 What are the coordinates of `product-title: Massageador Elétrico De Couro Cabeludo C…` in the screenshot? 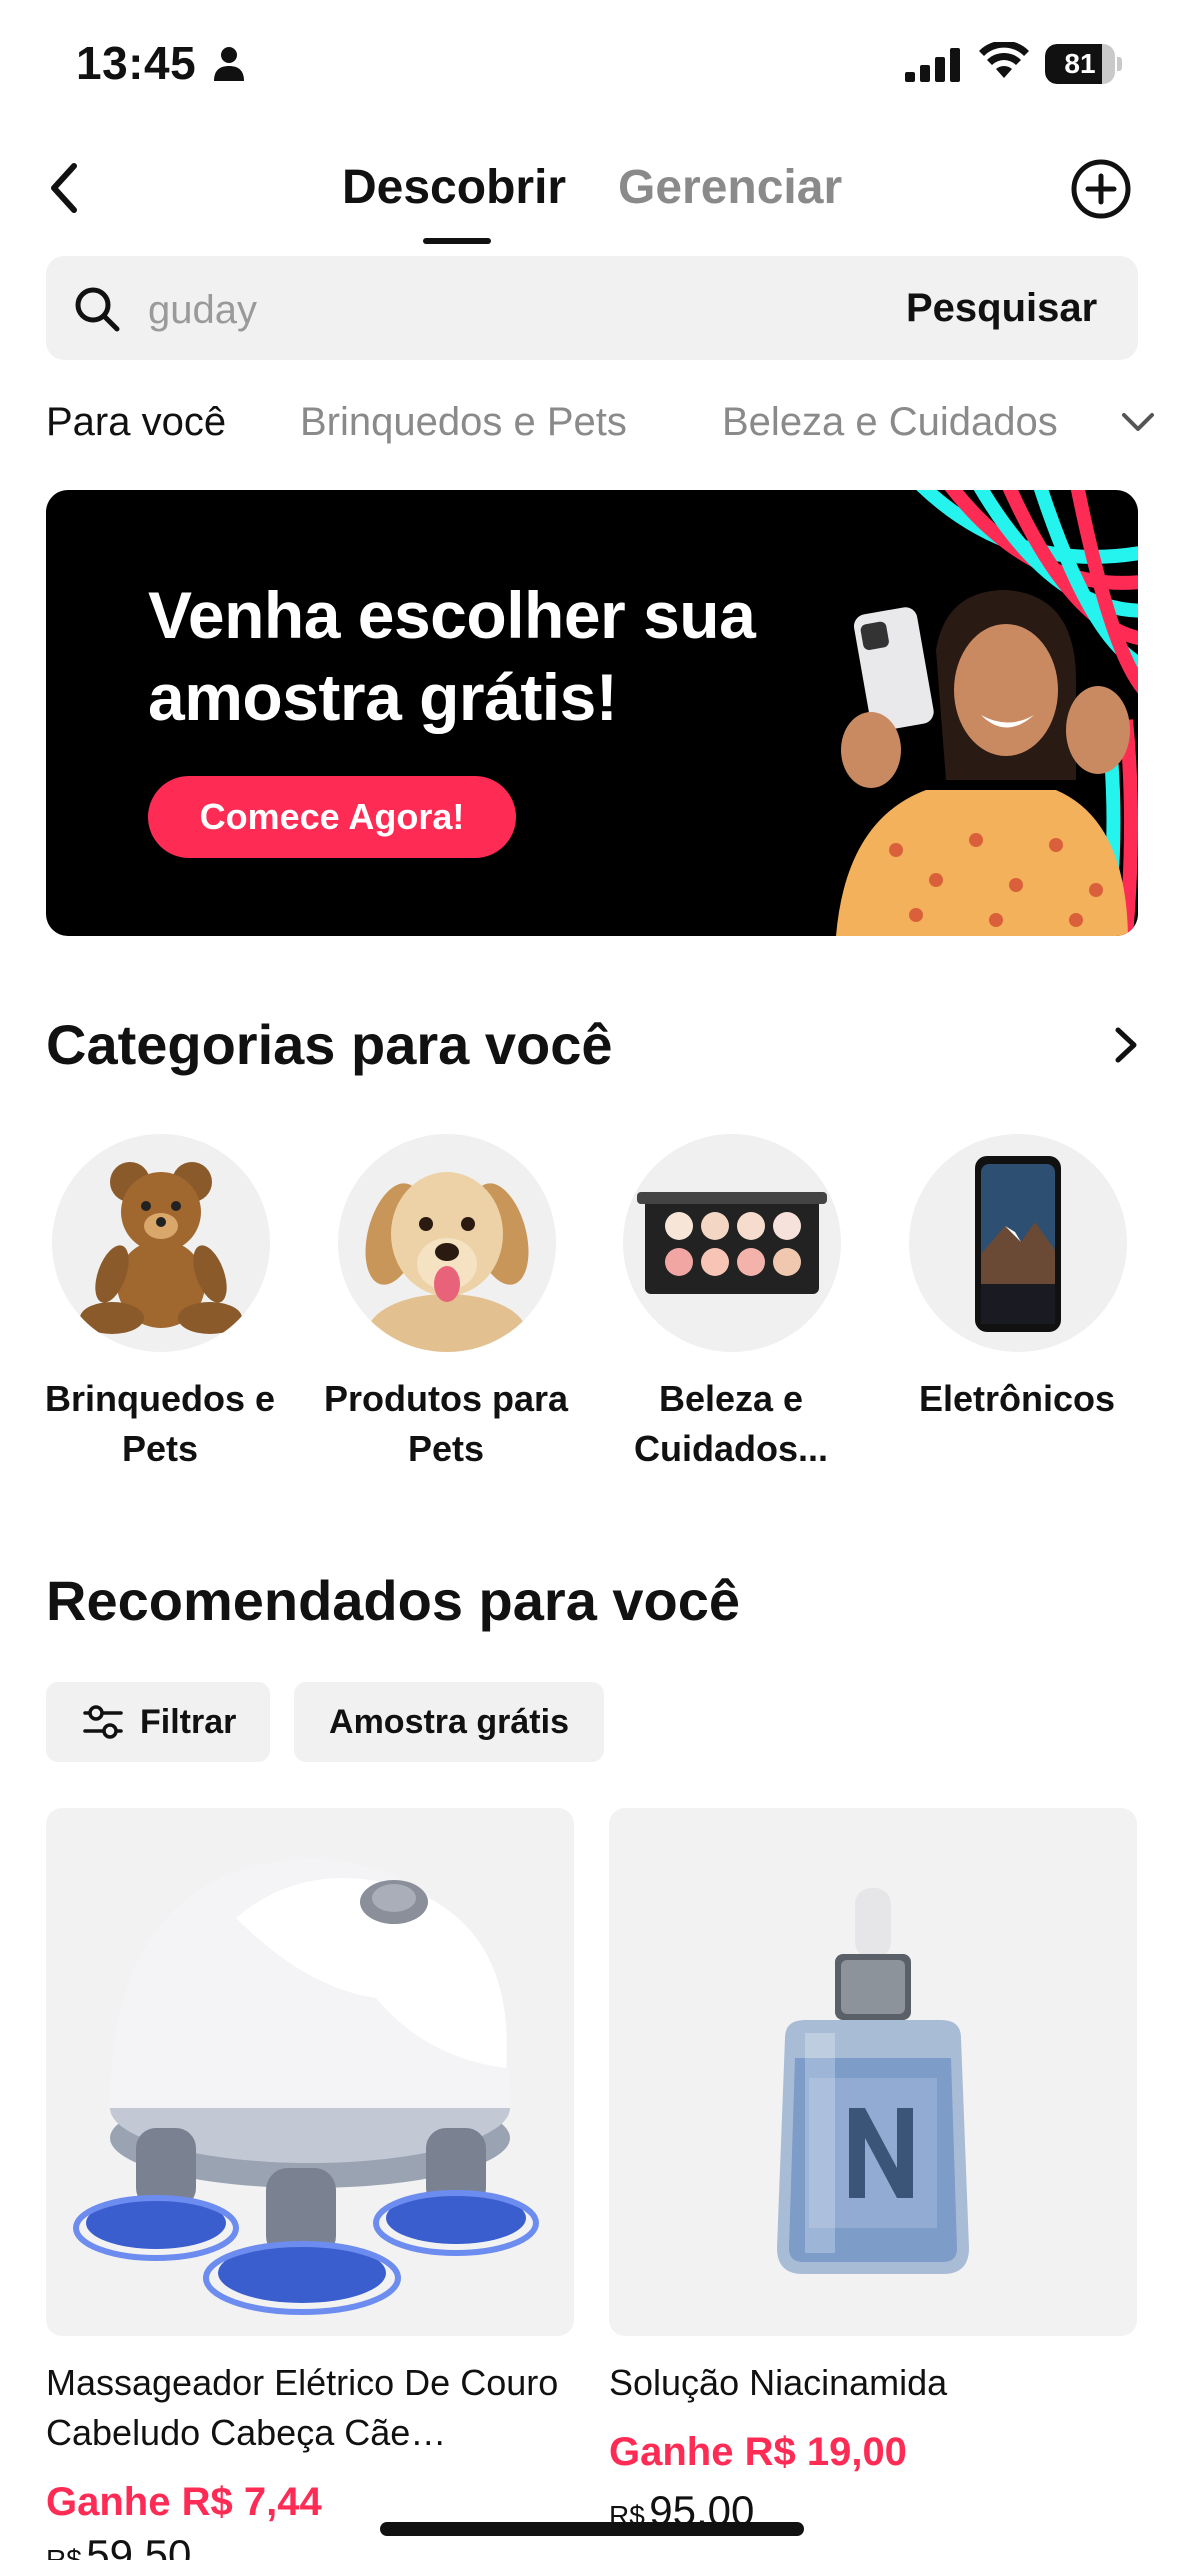 It's located at (302, 2407).